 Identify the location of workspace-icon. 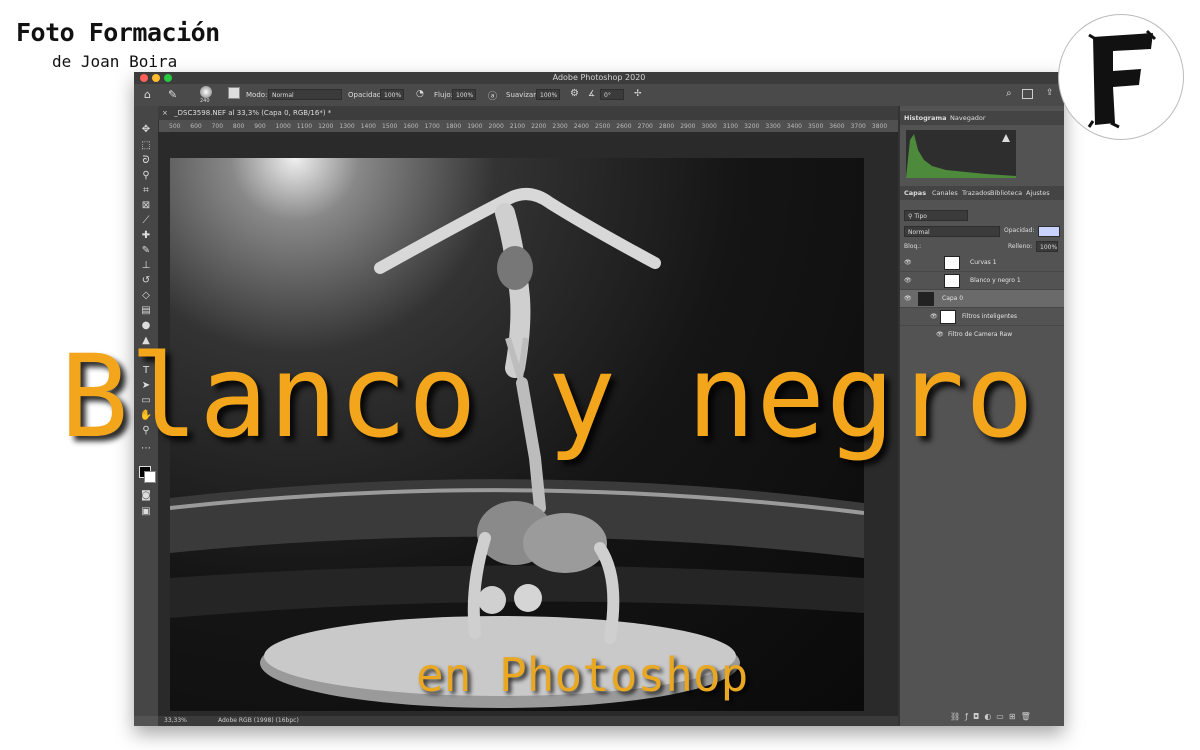
(1027, 94).